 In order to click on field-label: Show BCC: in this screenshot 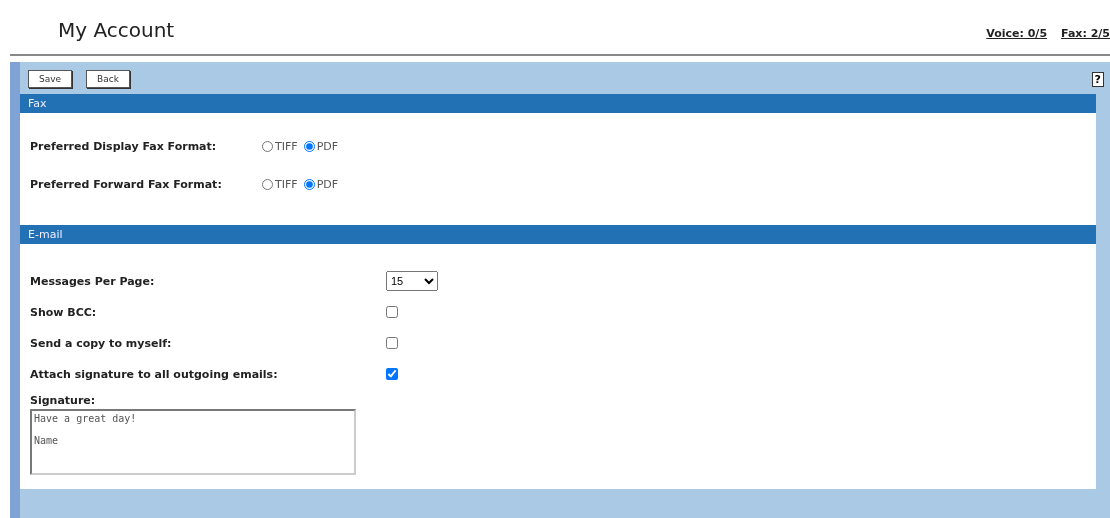, I will do `click(64, 312)`.